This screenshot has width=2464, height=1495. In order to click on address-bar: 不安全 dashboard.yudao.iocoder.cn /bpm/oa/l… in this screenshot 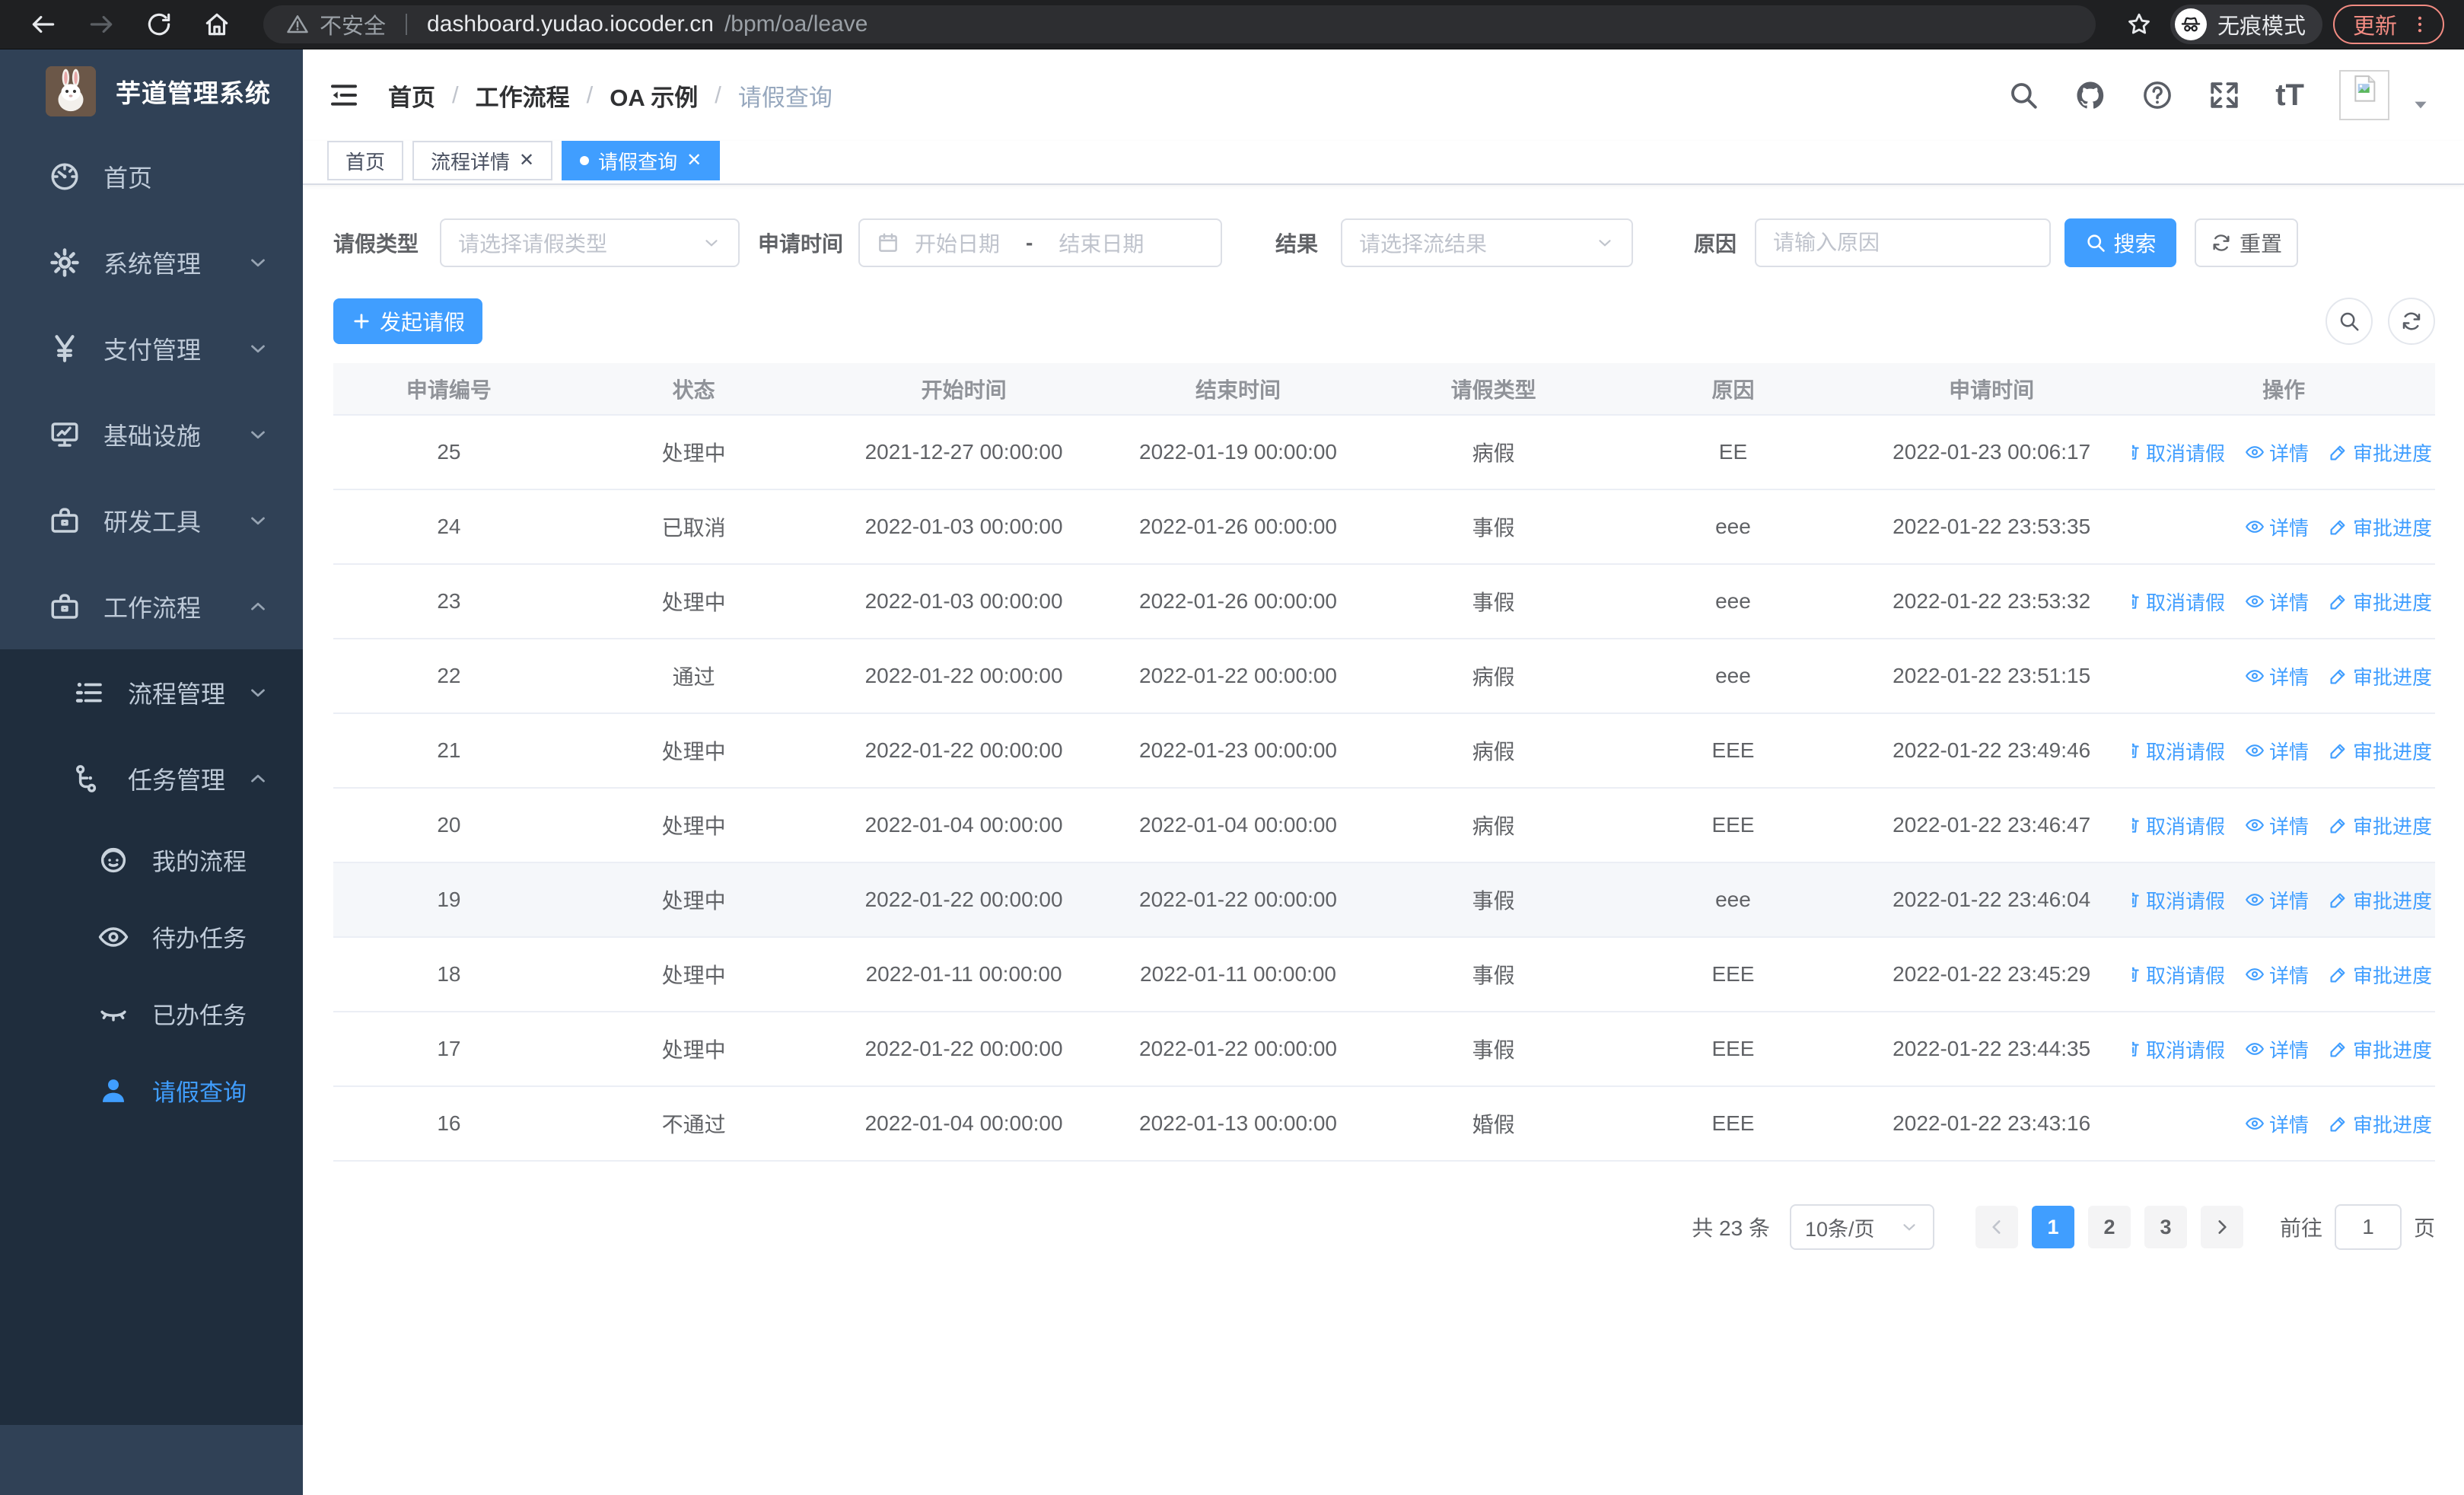, I will do `click(1179, 24)`.